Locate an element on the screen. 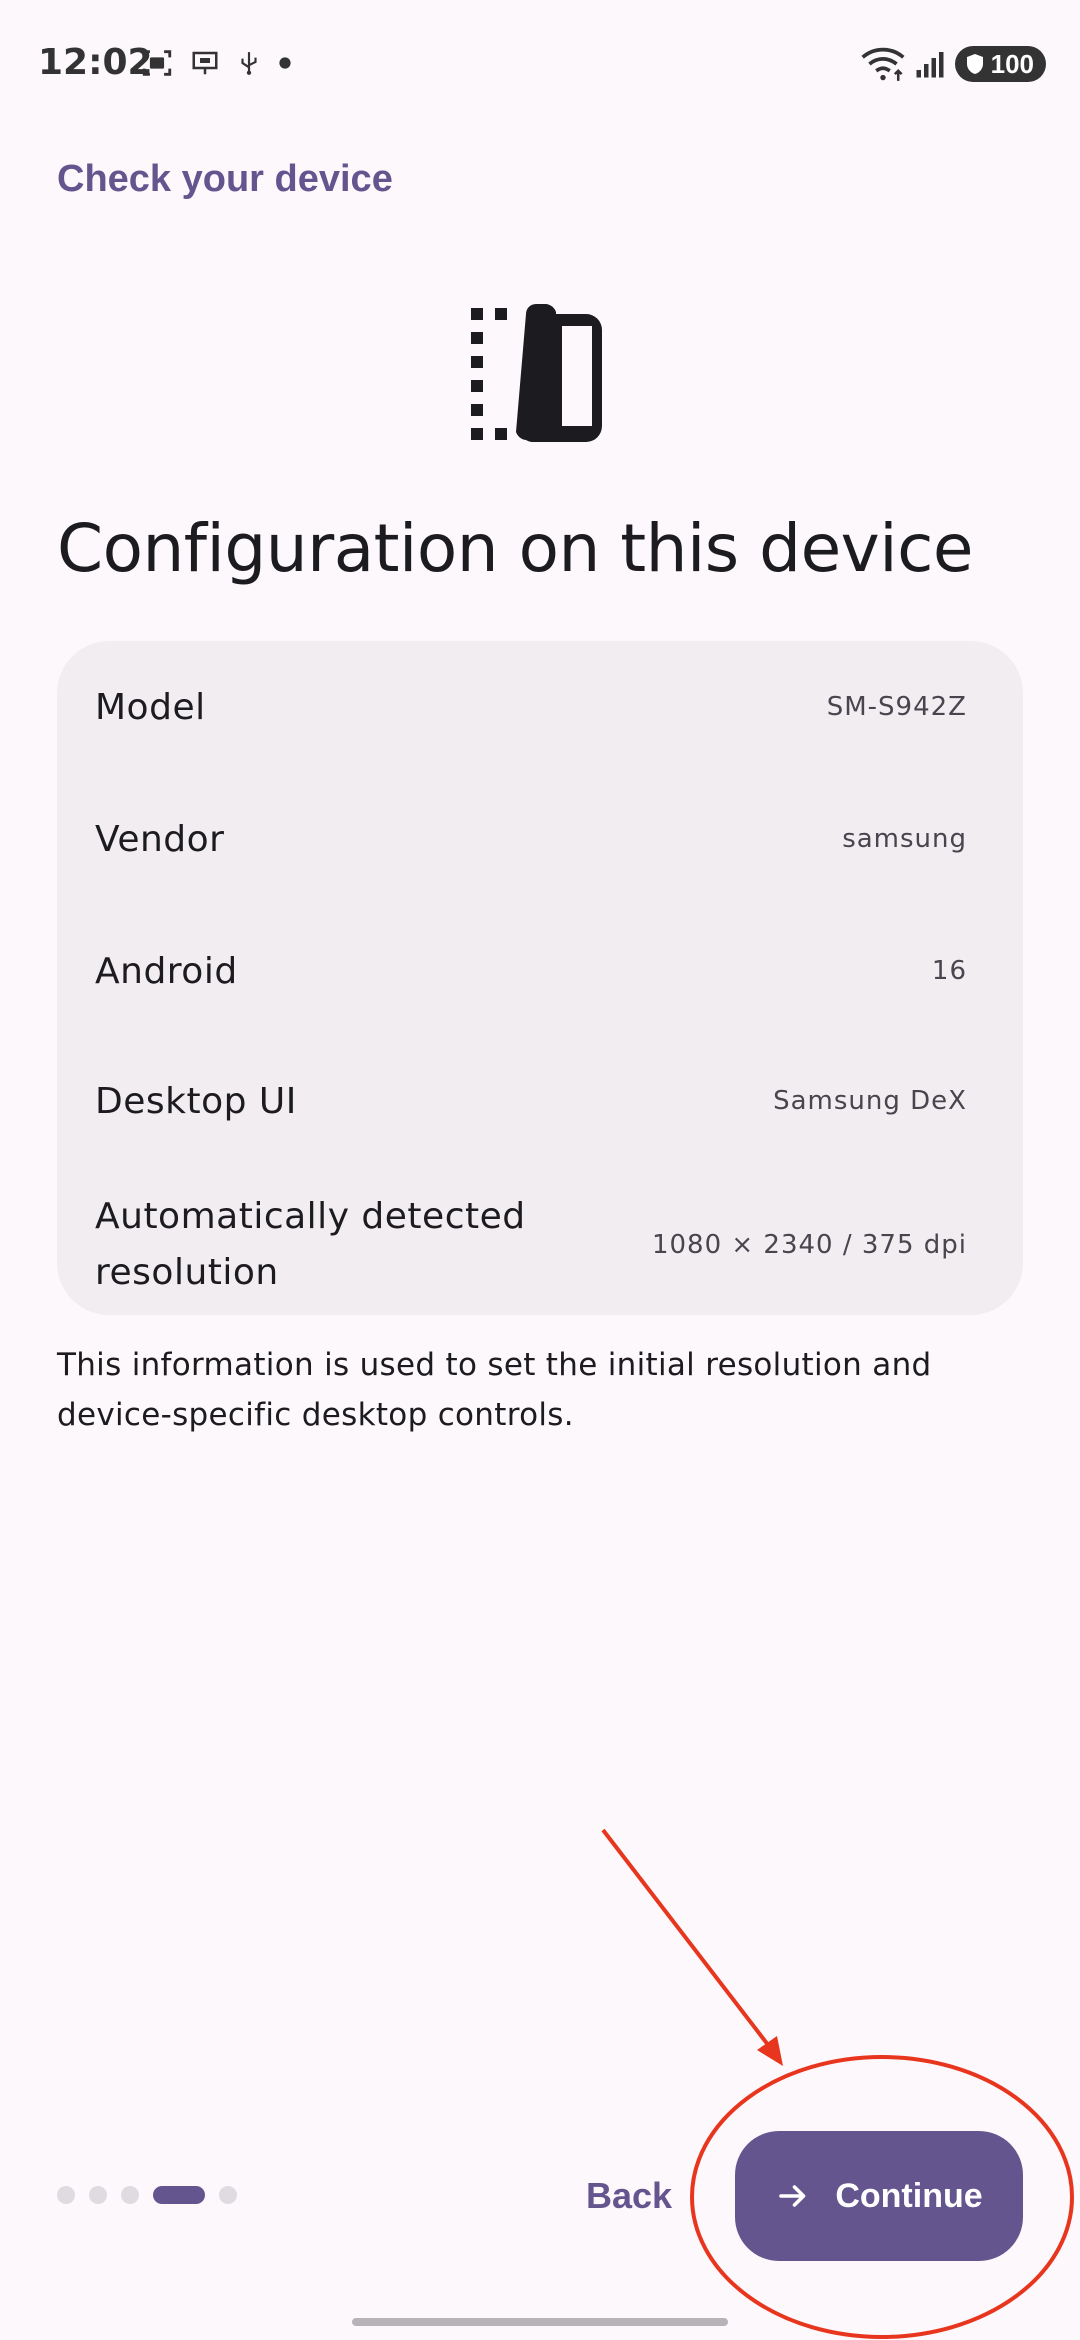 This screenshot has width=1080, height=2340. status-bar: 12:02 100 is located at coordinates (540, 65).